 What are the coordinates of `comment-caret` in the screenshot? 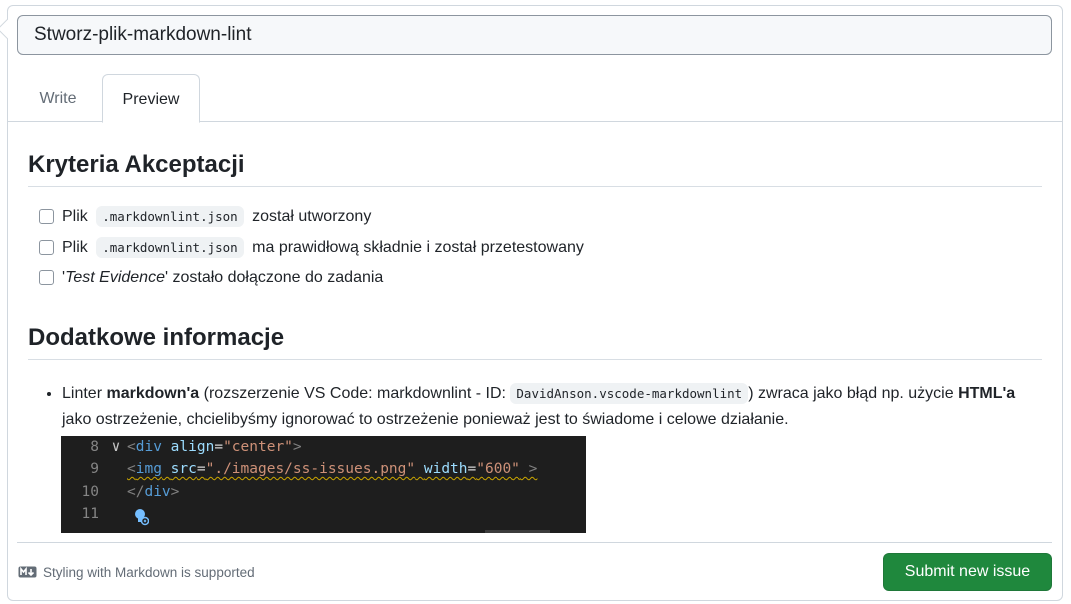 It's located at (8, 29).